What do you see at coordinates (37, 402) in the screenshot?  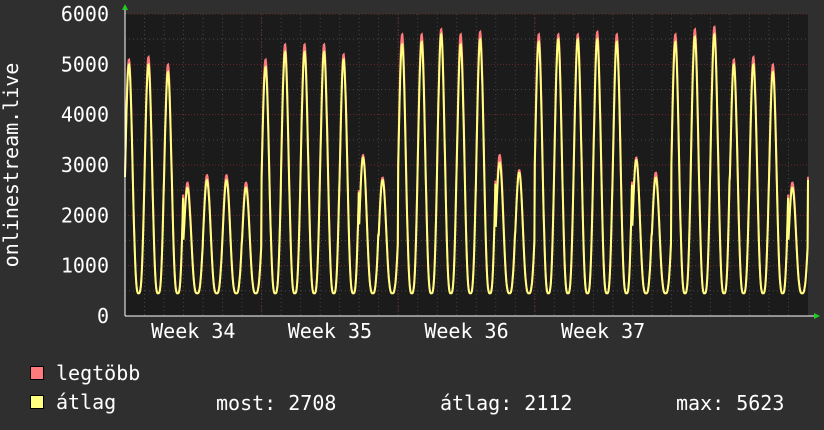 I see `legend-swatch-avg` at bounding box center [37, 402].